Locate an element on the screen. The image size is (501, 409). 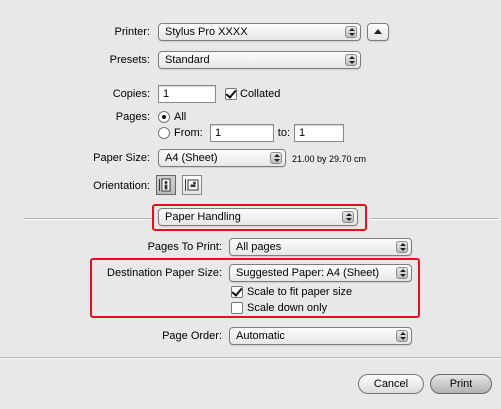
pages-from-label: From: is located at coordinates (188, 133).